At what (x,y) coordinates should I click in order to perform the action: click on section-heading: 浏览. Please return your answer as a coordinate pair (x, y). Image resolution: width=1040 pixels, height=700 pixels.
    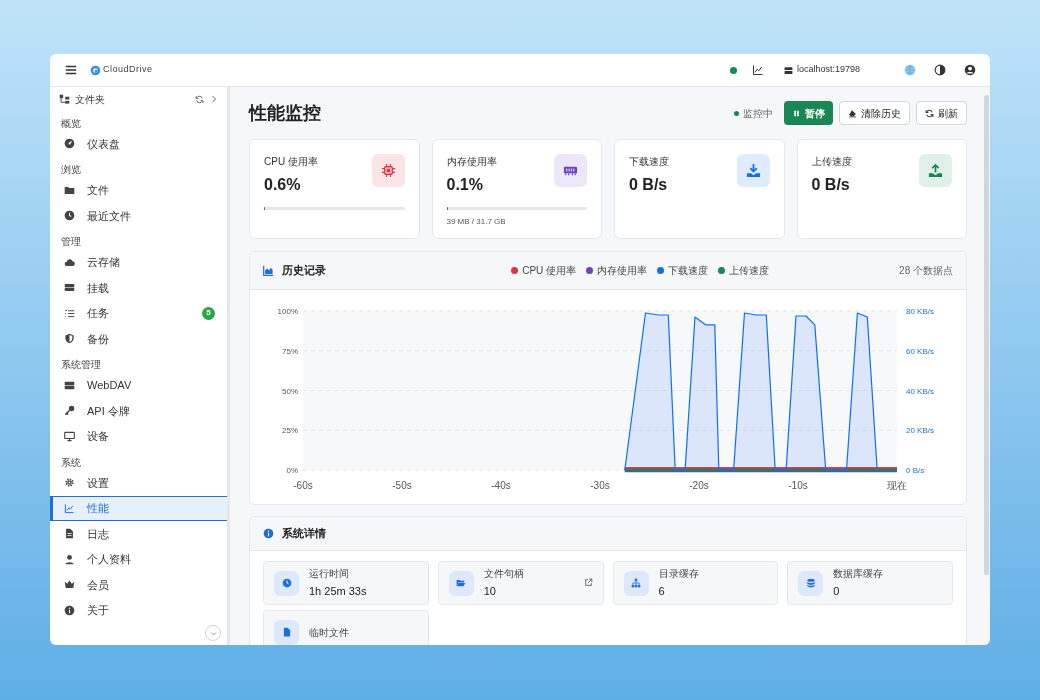
    Looking at the image, I should click on (71, 170).